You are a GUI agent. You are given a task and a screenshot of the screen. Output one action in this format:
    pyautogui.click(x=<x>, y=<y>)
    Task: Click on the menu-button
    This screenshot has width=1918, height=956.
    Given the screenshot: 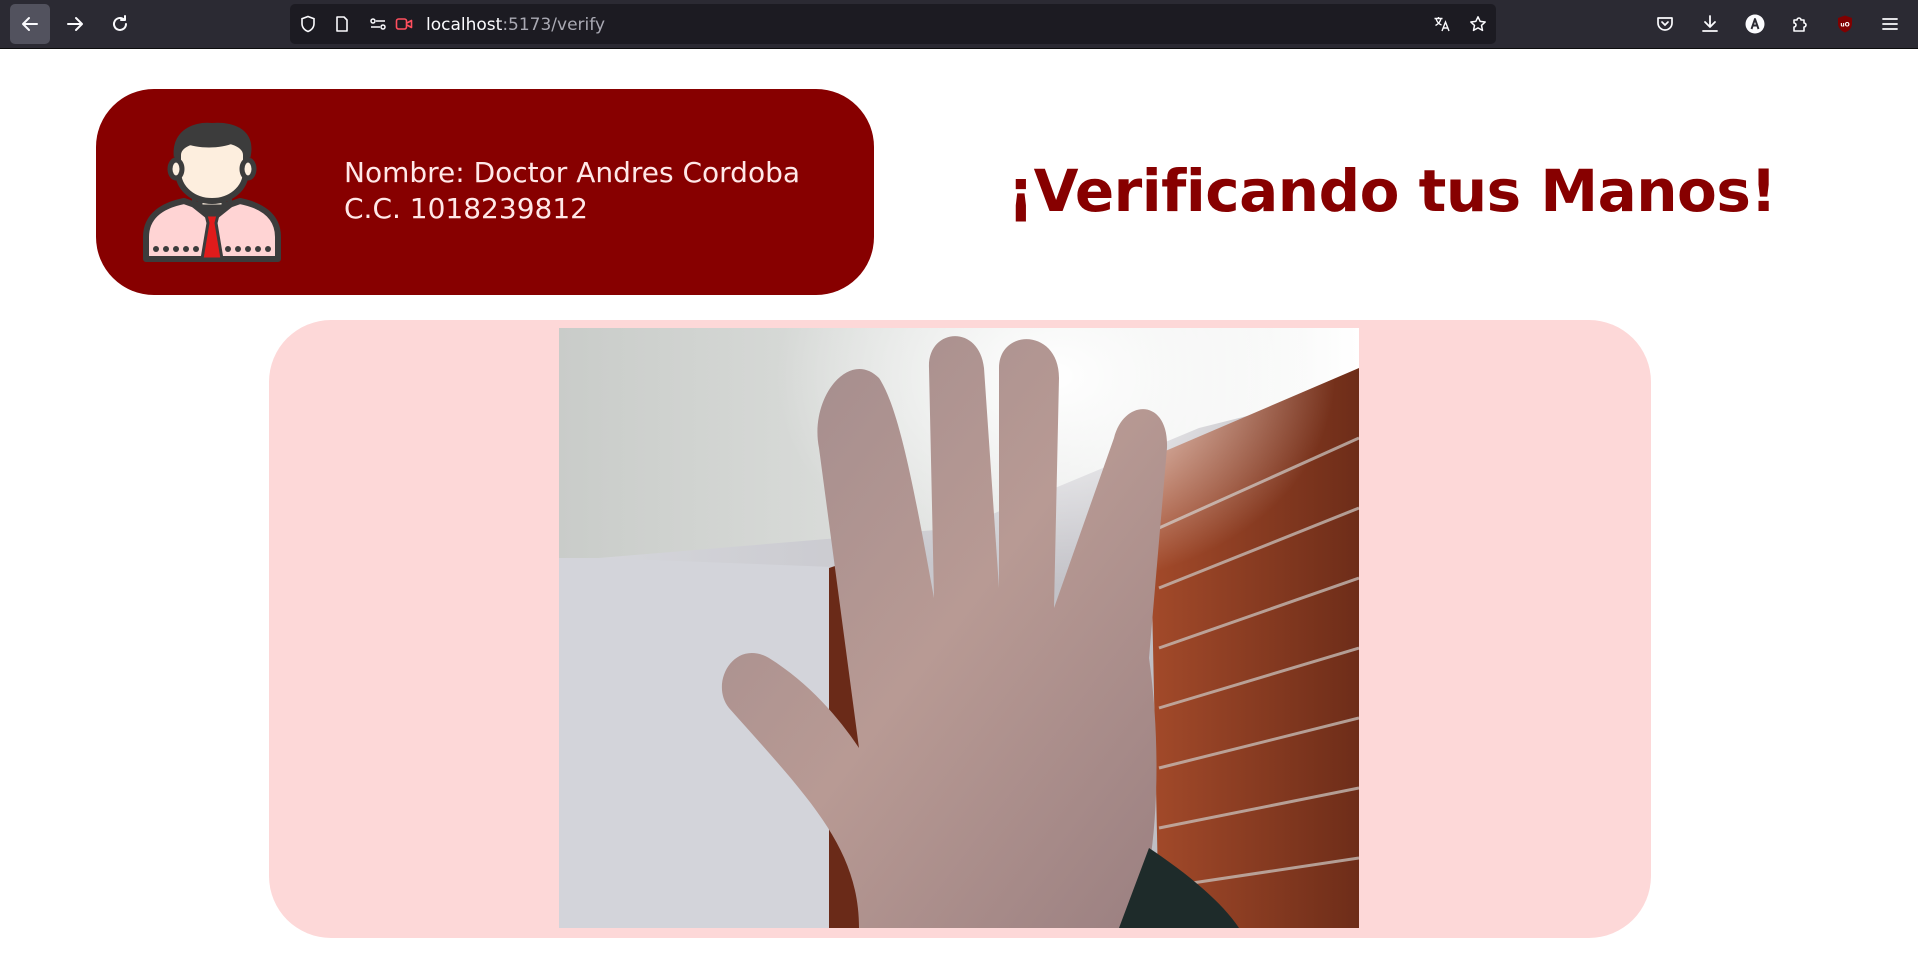 What is the action you would take?
    pyautogui.click(x=1890, y=24)
    